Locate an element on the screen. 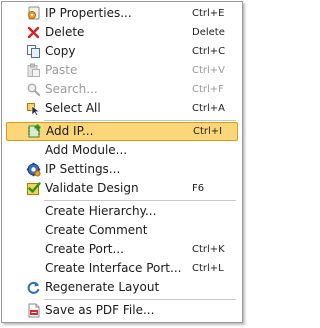 This screenshot has height=328, width=320. menu-item-label: Validate Design is located at coordinates (92, 188).